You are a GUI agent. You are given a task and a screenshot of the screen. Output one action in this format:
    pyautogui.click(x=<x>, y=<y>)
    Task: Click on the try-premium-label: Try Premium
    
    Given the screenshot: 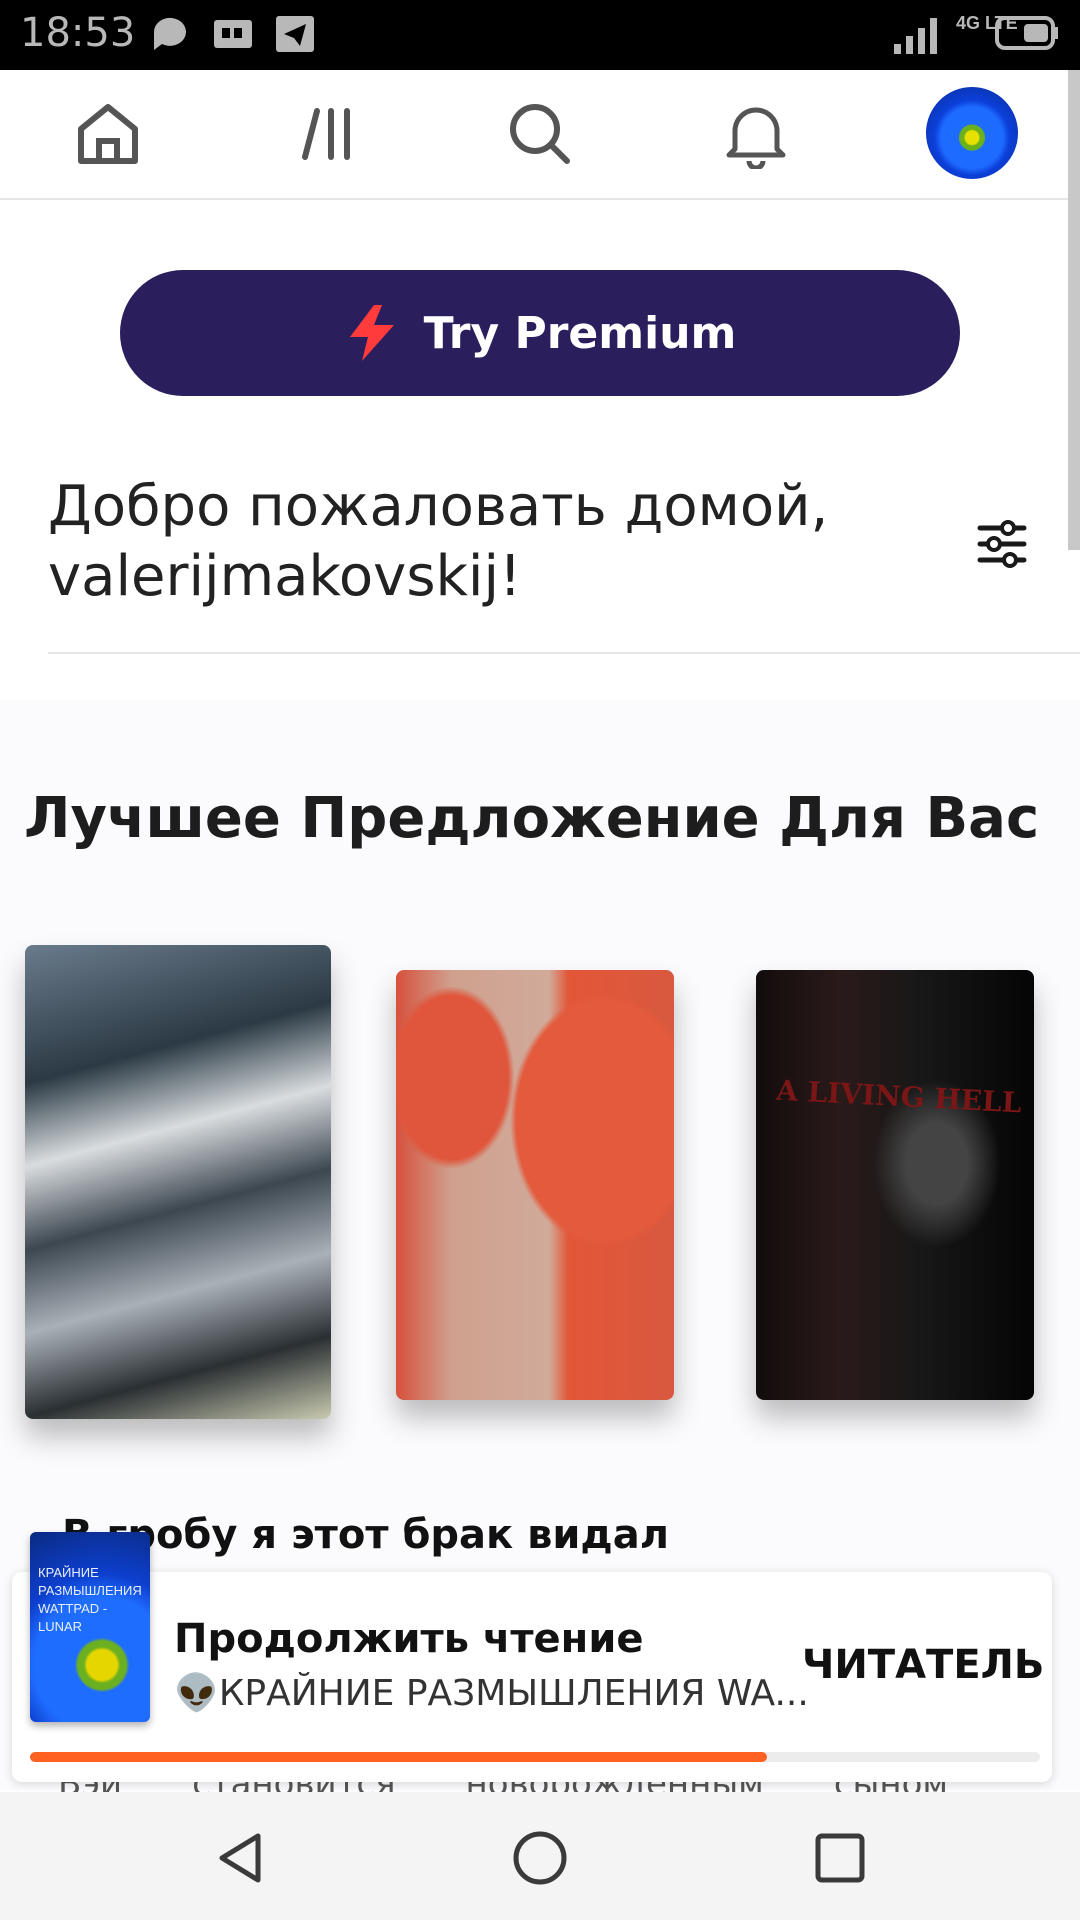 What is the action you would take?
    pyautogui.click(x=580, y=333)
    